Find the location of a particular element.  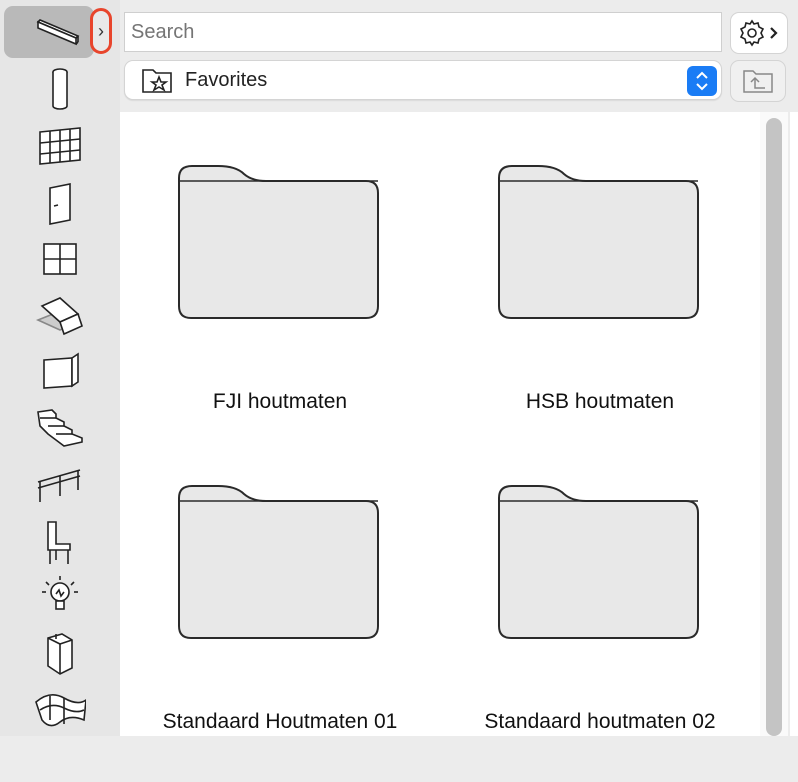

tool-stair is located at coordinates (60, 428).